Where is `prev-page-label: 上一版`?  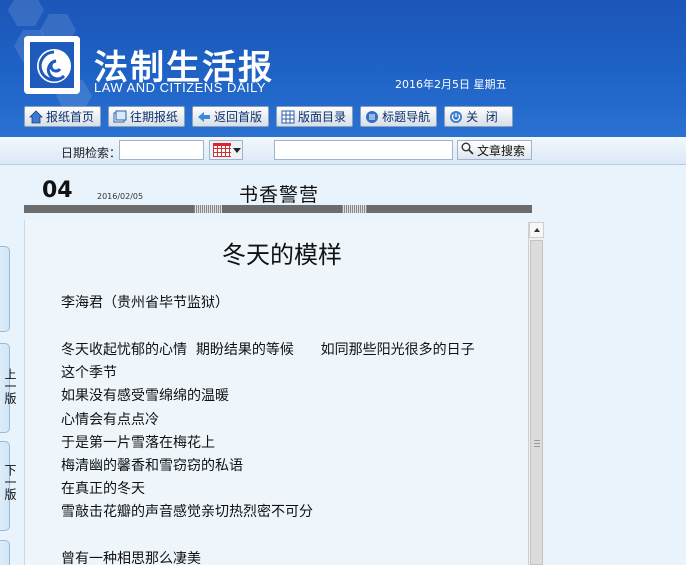 prev-page-label: 上一版 is located at coordinates (10, 386).